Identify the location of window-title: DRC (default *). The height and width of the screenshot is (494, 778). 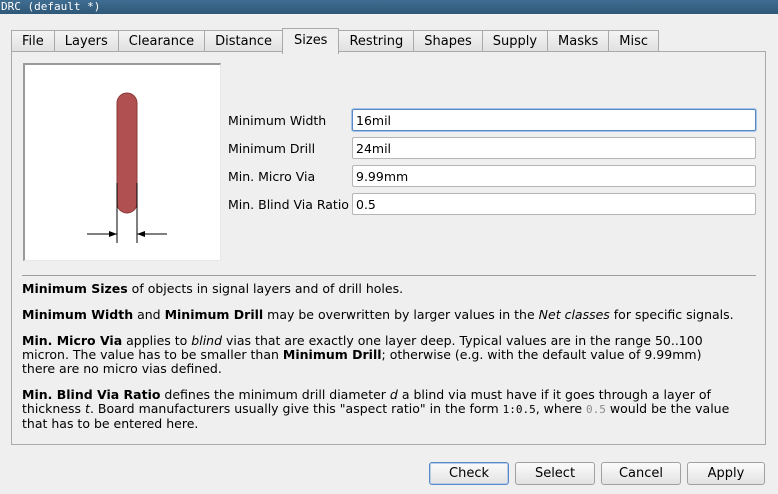
(389, 7).